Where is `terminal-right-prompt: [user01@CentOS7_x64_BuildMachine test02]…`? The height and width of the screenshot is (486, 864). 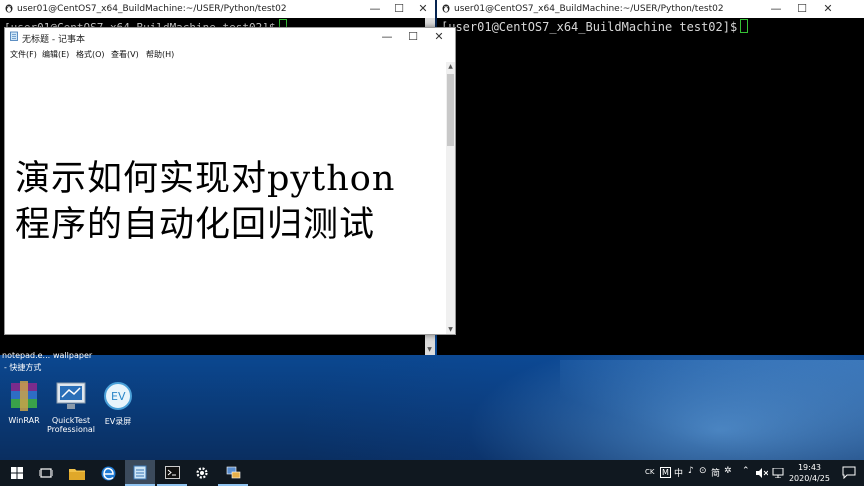 terminal-right-prompt: [user01@CentOS7_x64_BuildMachine test02]… is located at coordinates (595, 26).